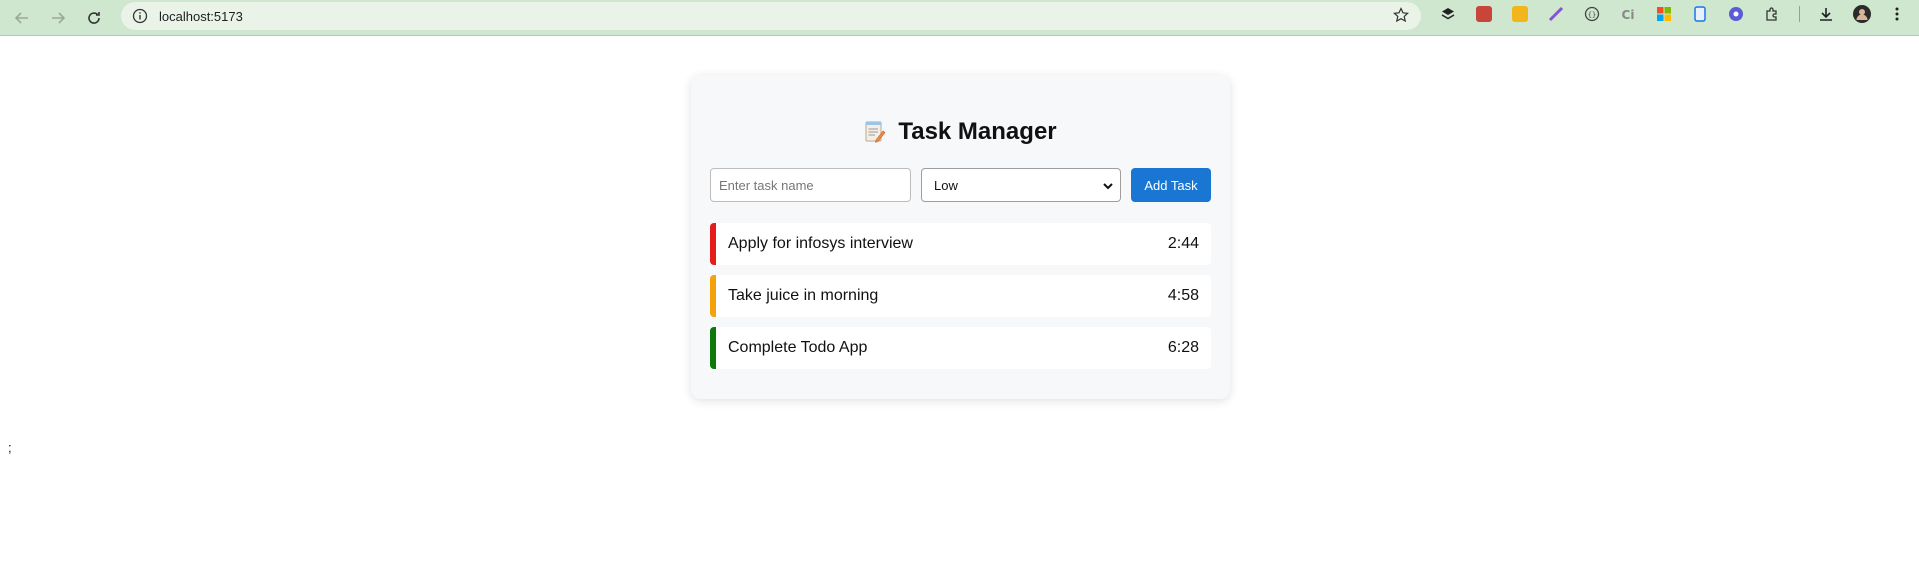  What do you see at coordinates (1183, 347) in the screenshot?
I see `task-timer: 6:28` at bounding box center [1183, 347].